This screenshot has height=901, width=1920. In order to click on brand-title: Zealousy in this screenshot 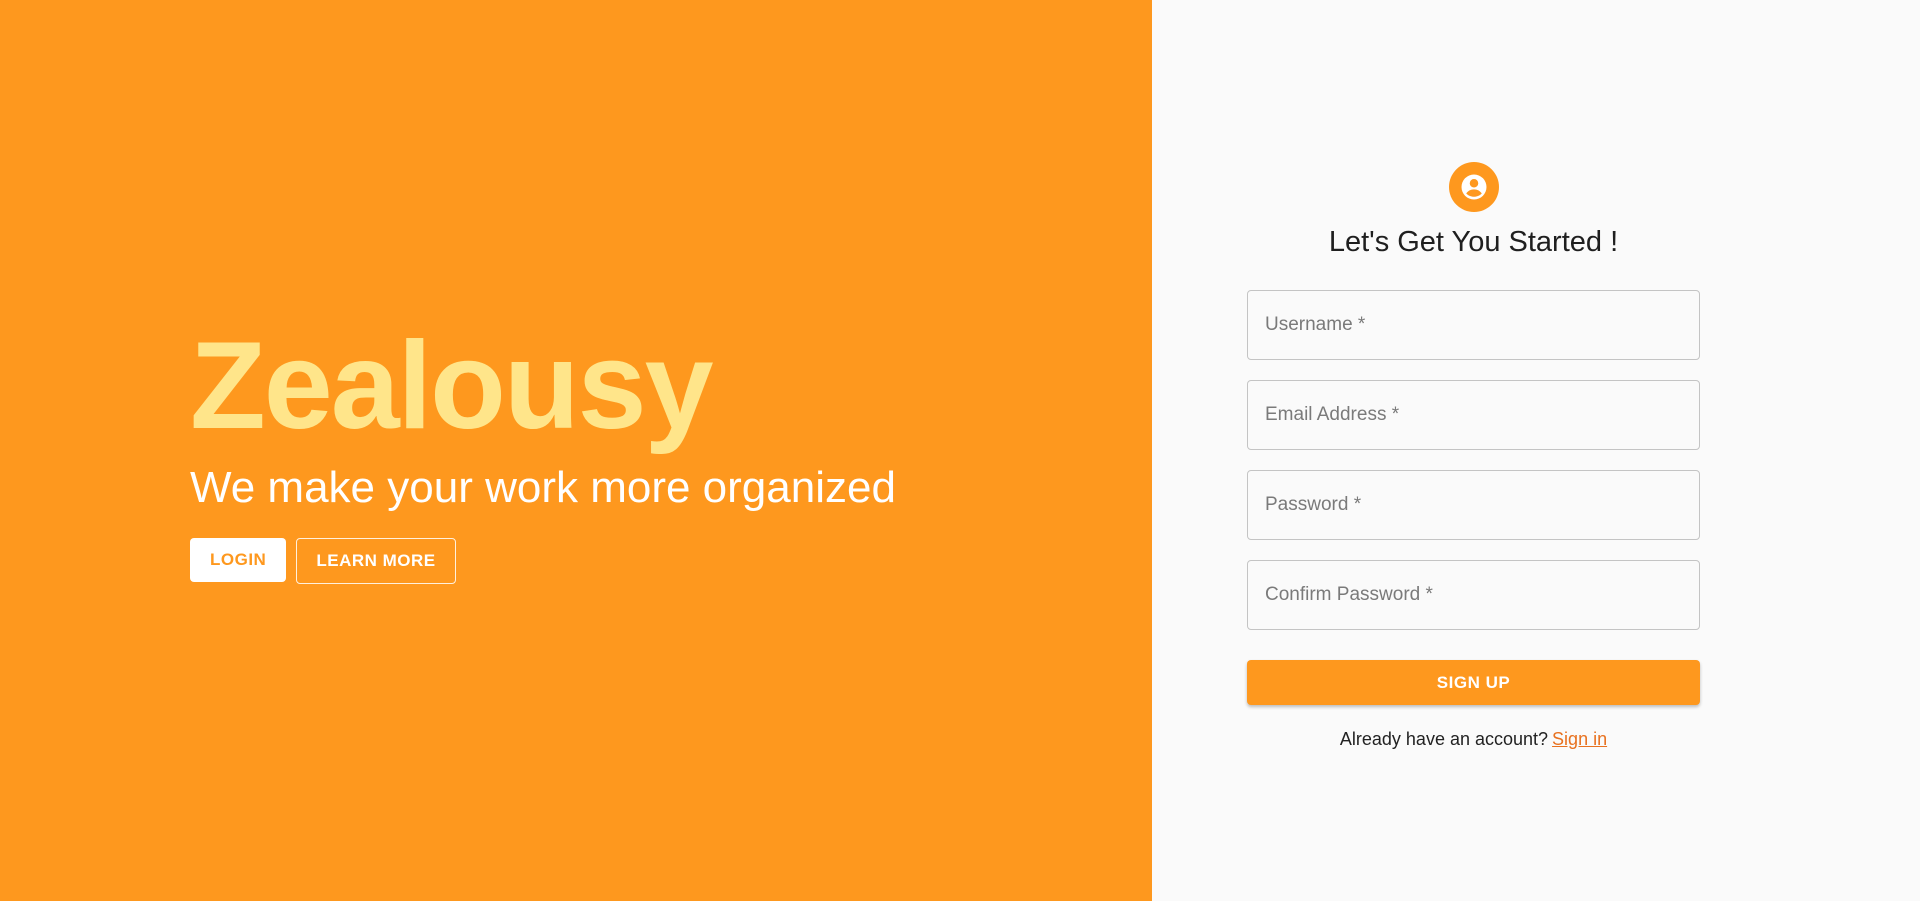, I will do `click(452, 386)`.